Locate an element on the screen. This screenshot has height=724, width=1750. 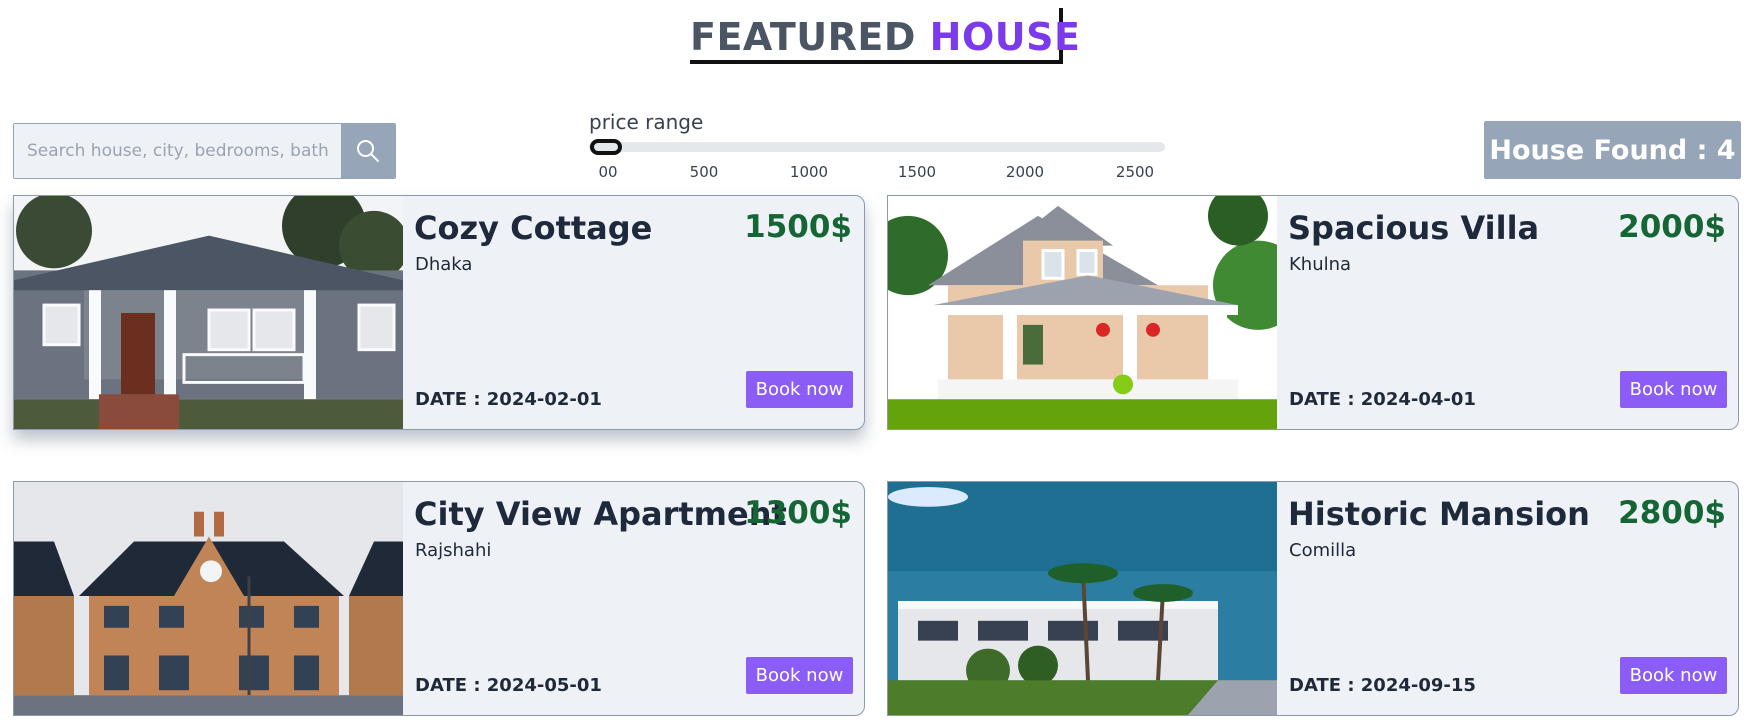
page-title: FEATURED HOUSE is located at coordinates (885, 37).